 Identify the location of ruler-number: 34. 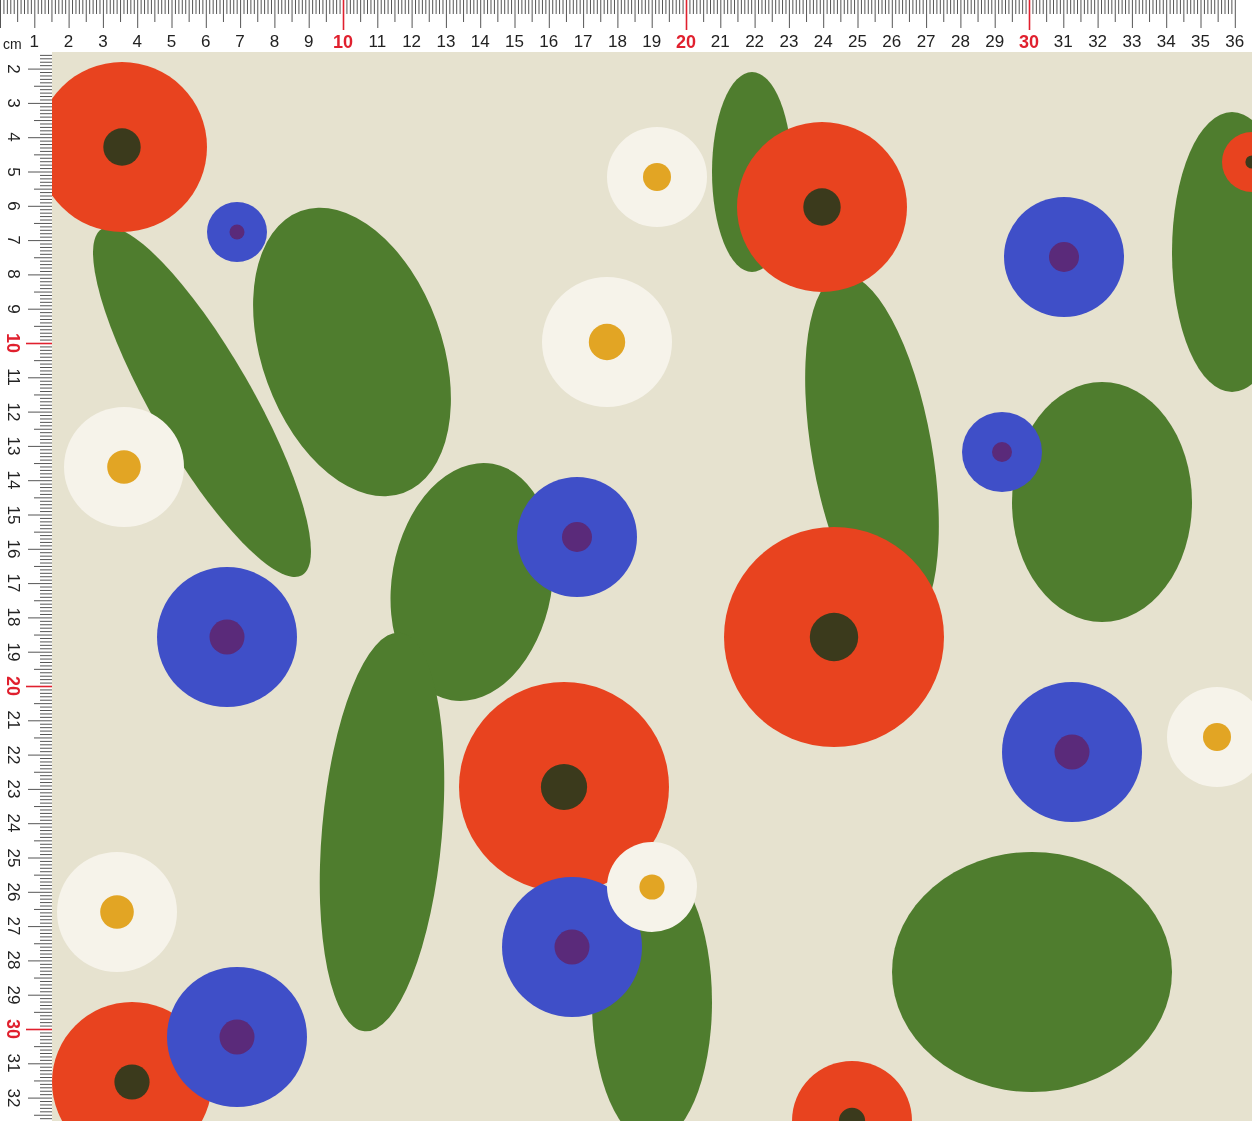
(1166, 42).